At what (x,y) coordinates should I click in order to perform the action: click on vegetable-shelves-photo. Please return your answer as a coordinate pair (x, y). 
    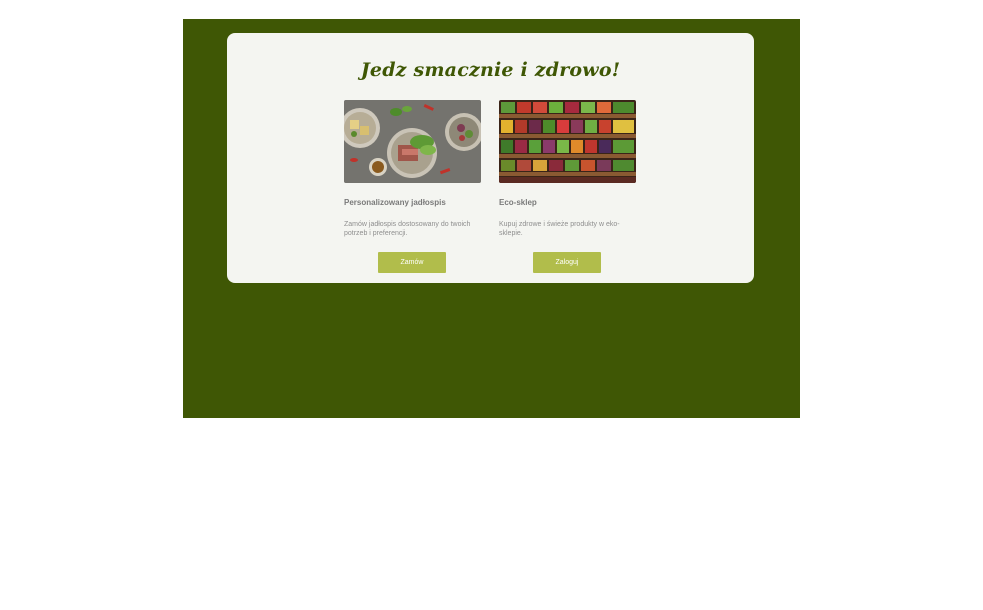
    Looking at the image, I should click on (567, 141).